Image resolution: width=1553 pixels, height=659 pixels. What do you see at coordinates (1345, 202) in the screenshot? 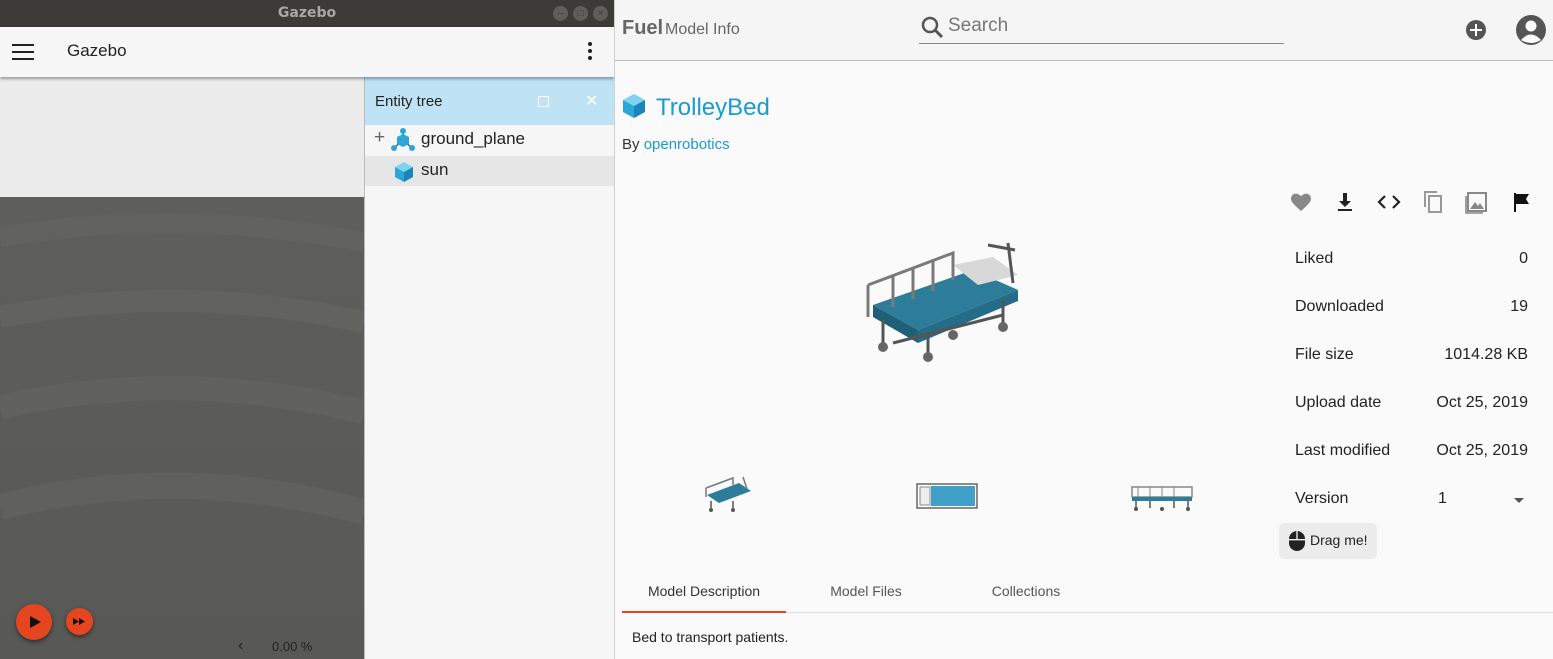
I see `download-icon` at bounding box center [1345, 202].